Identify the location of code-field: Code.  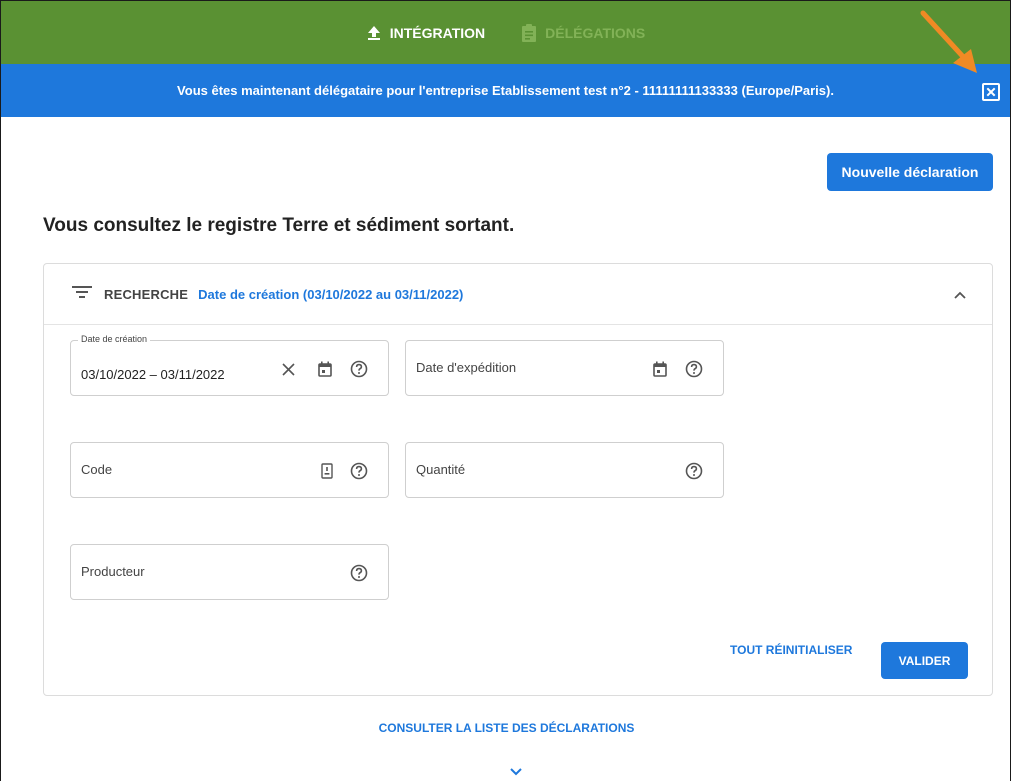
(229, 470).